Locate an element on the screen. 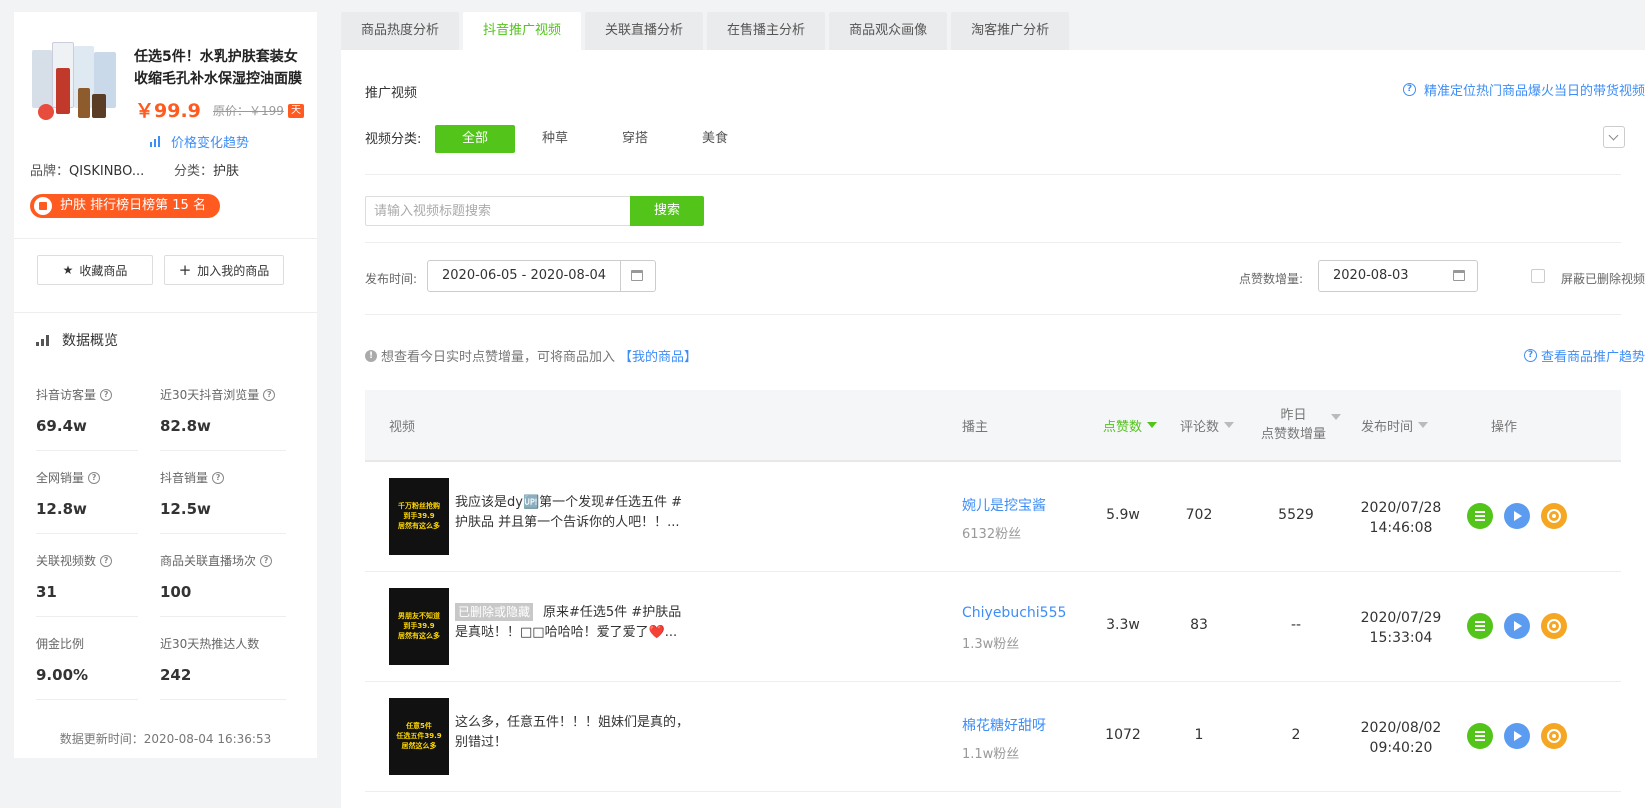  stat-value: 242 is located at coordinates (176, 675).